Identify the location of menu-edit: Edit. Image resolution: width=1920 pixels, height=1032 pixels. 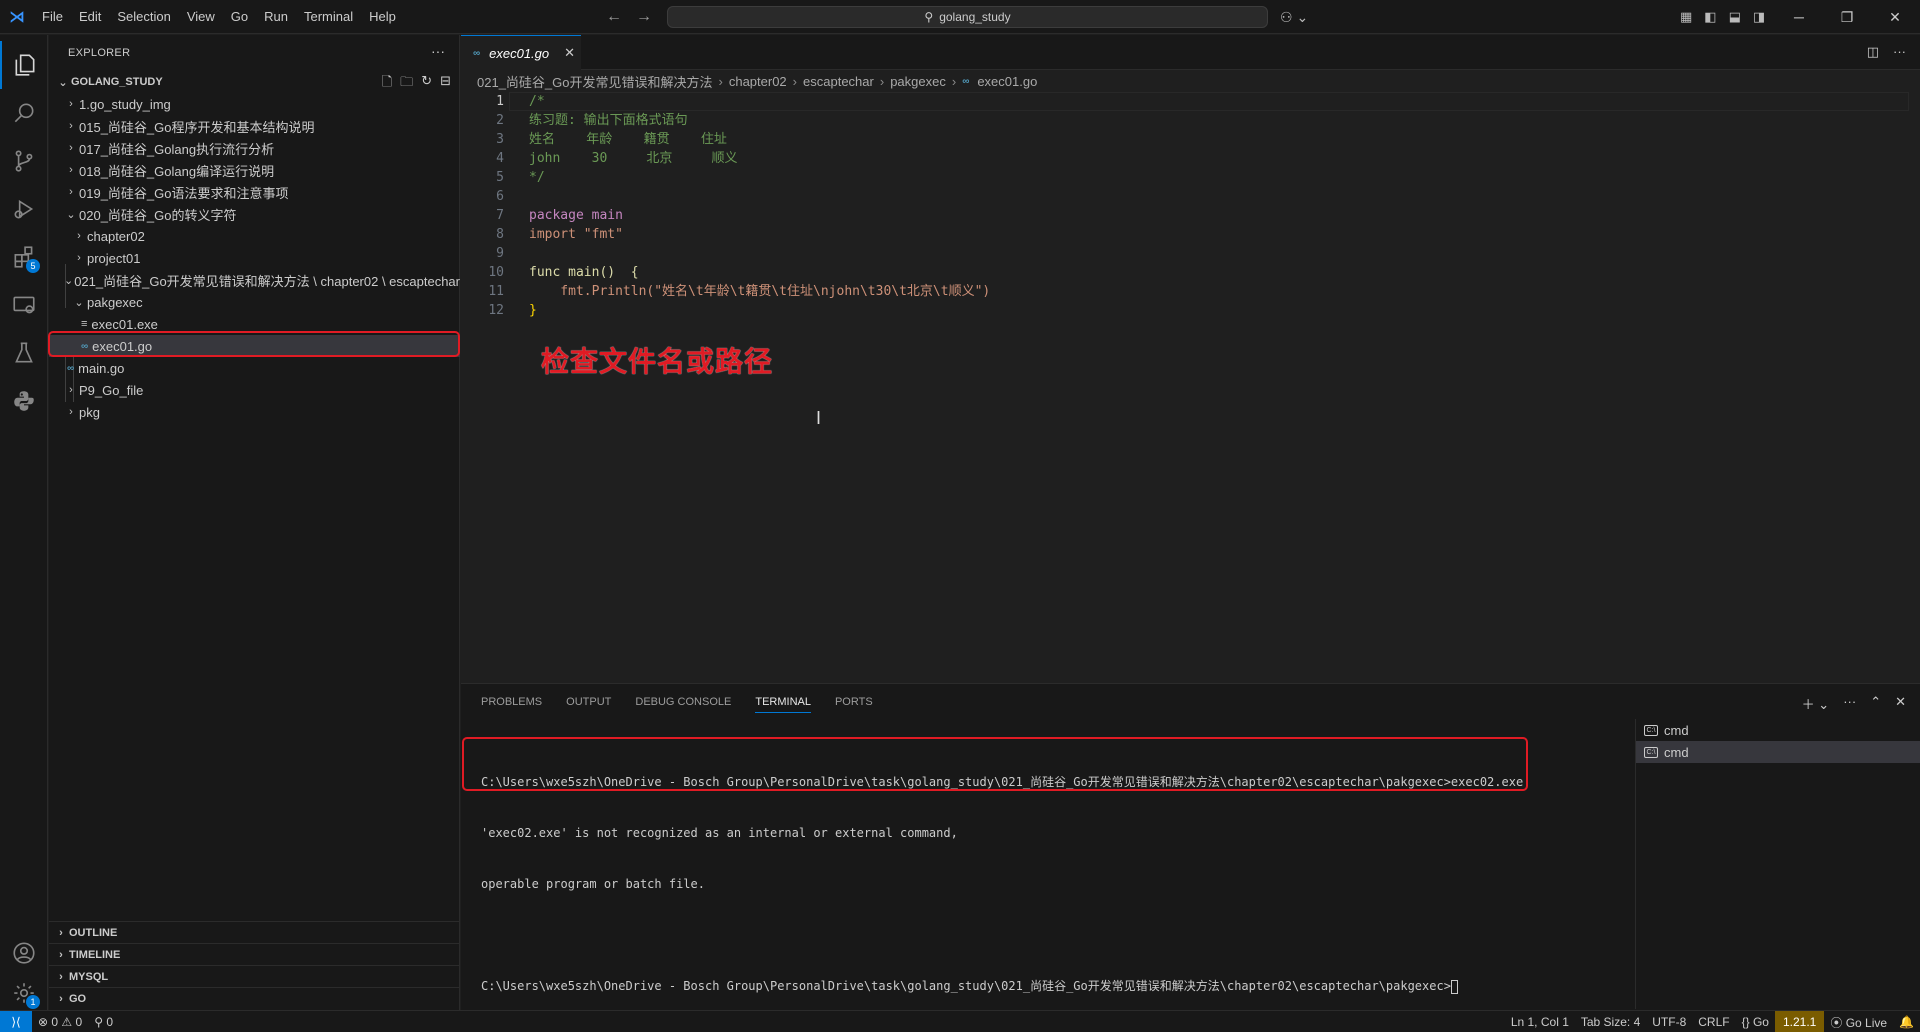
(90, 17).